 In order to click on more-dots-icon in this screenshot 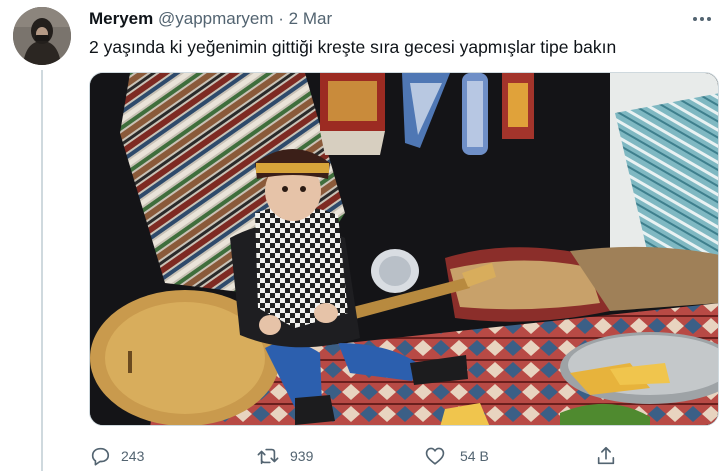, I will do `click(702, 19)`.